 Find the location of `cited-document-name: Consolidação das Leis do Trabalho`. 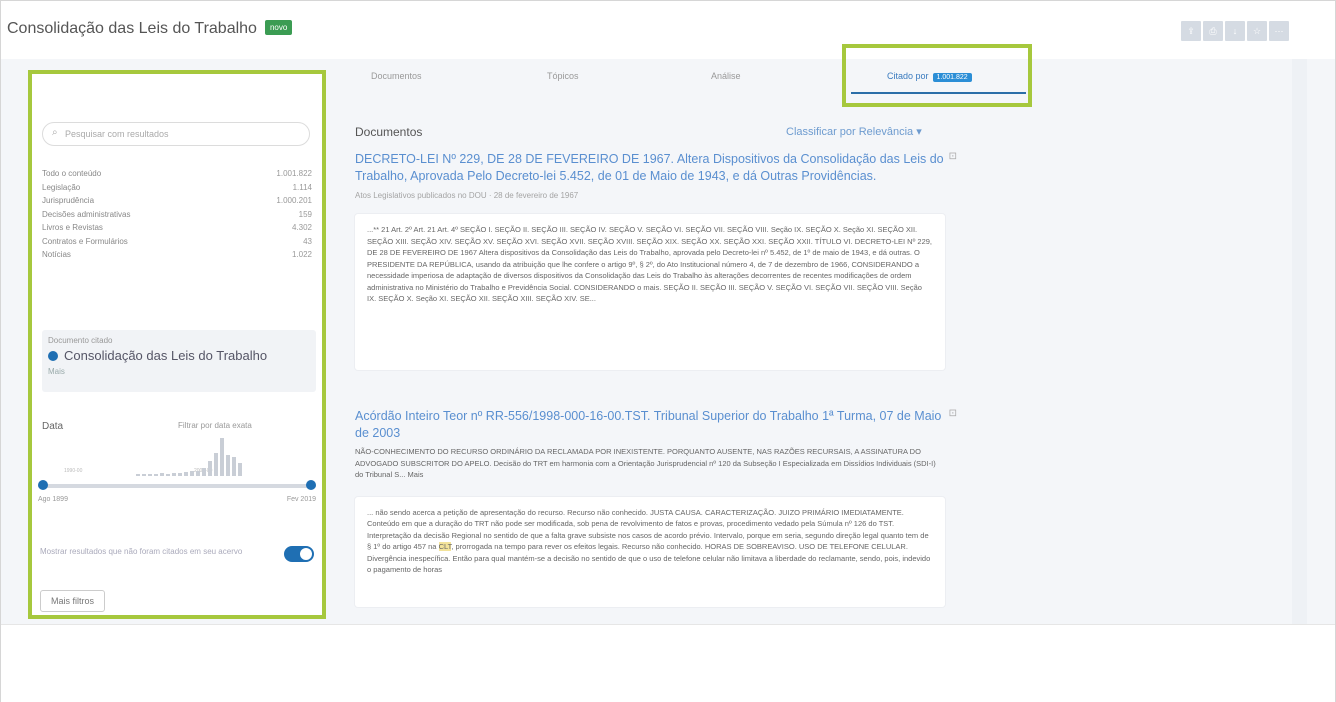

cited-document-name: Consolidação das Leis do Trabalho is located at coordinates (166, 355).